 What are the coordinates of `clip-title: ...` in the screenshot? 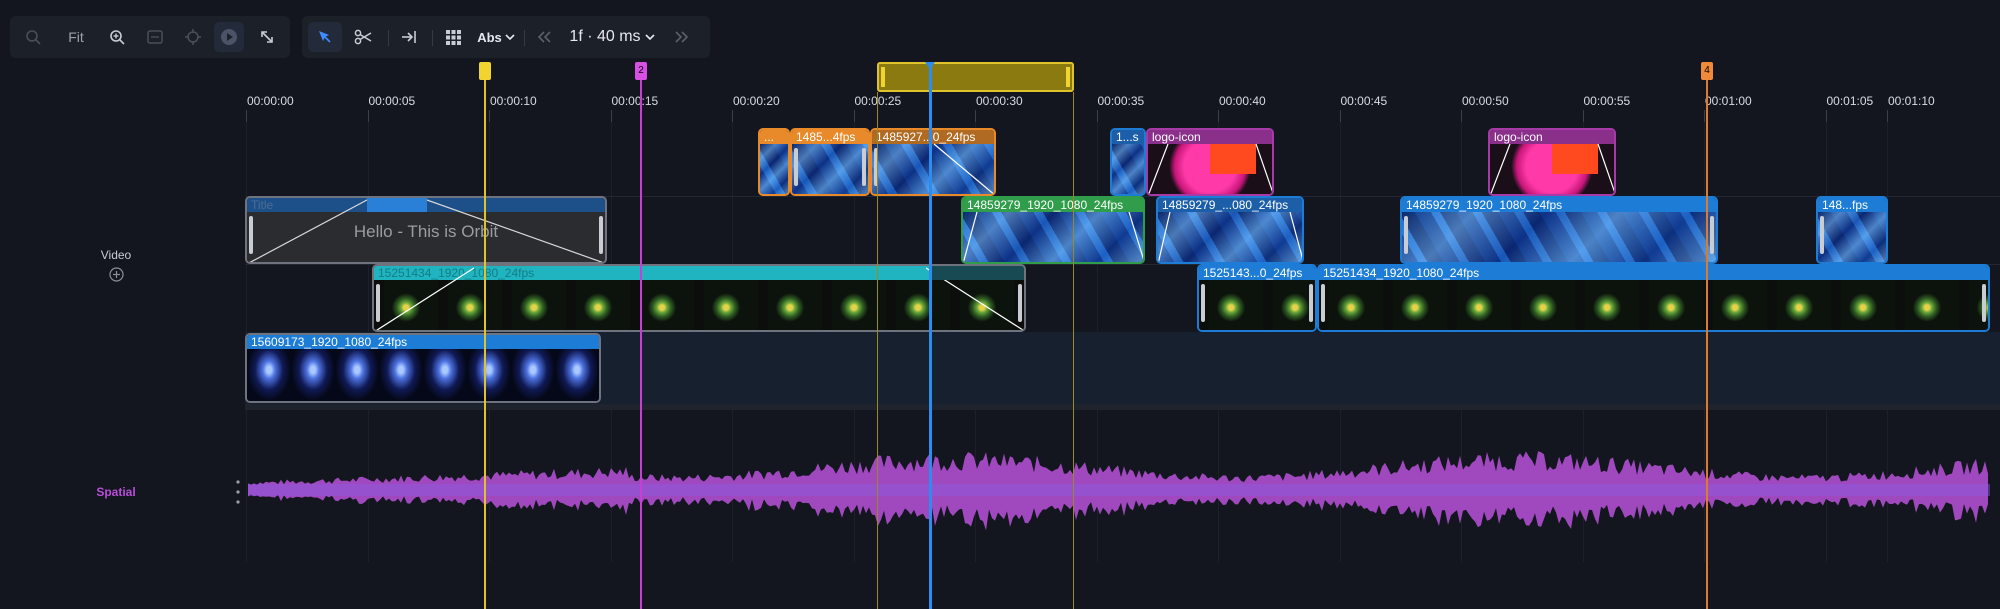 It's located at (774, 137).